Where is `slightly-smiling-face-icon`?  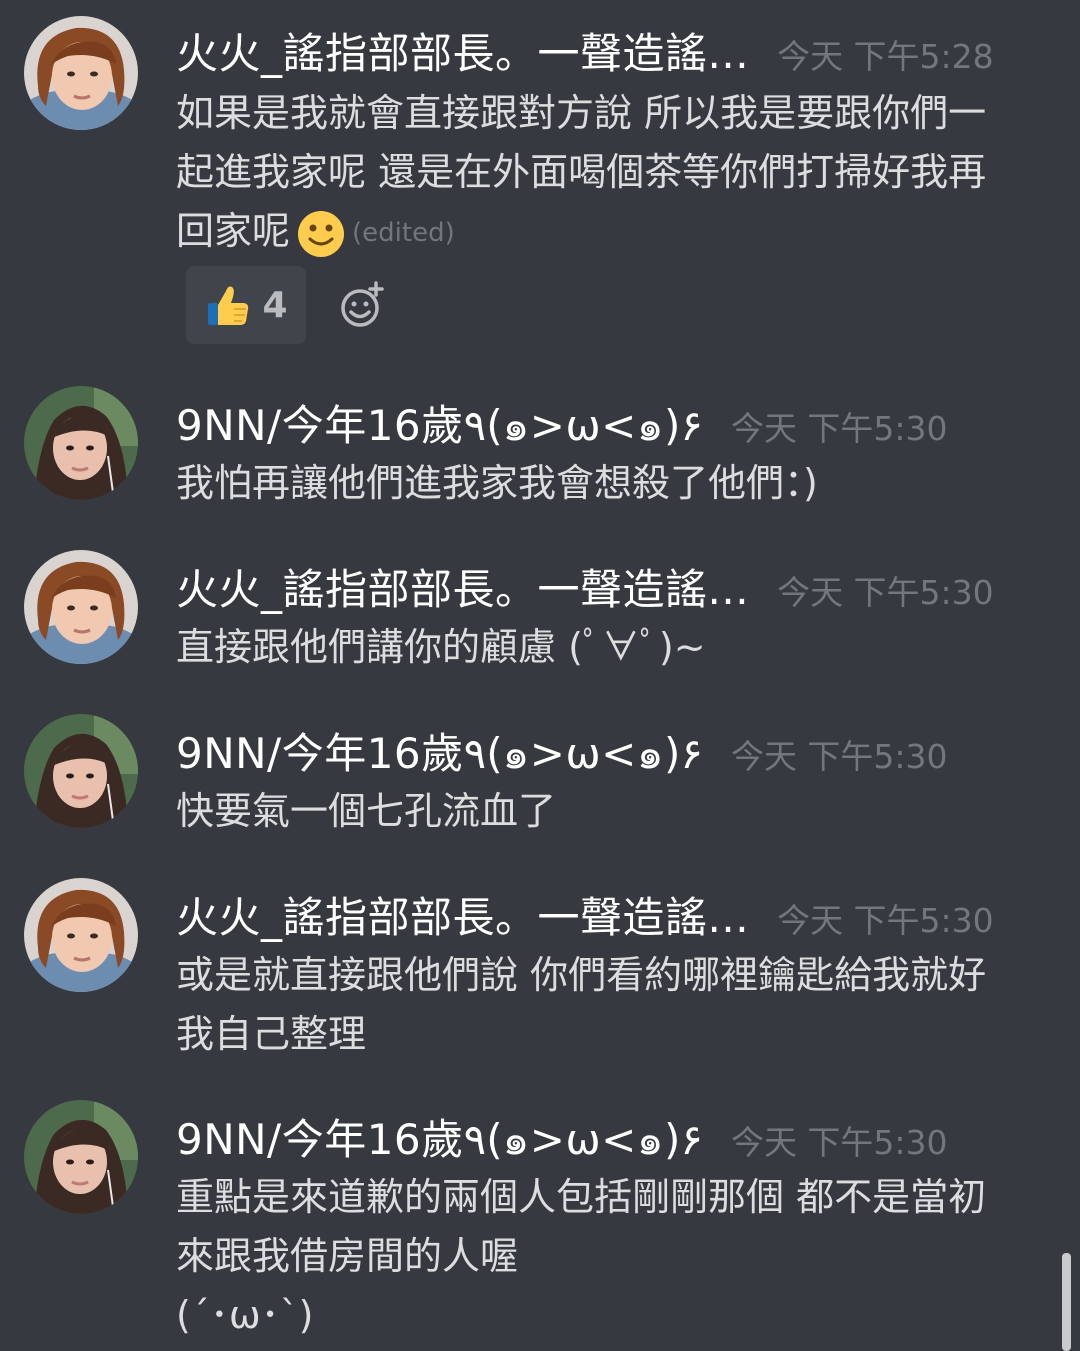
slightly-smiling-face-icon is located at coordinates (321, 233).